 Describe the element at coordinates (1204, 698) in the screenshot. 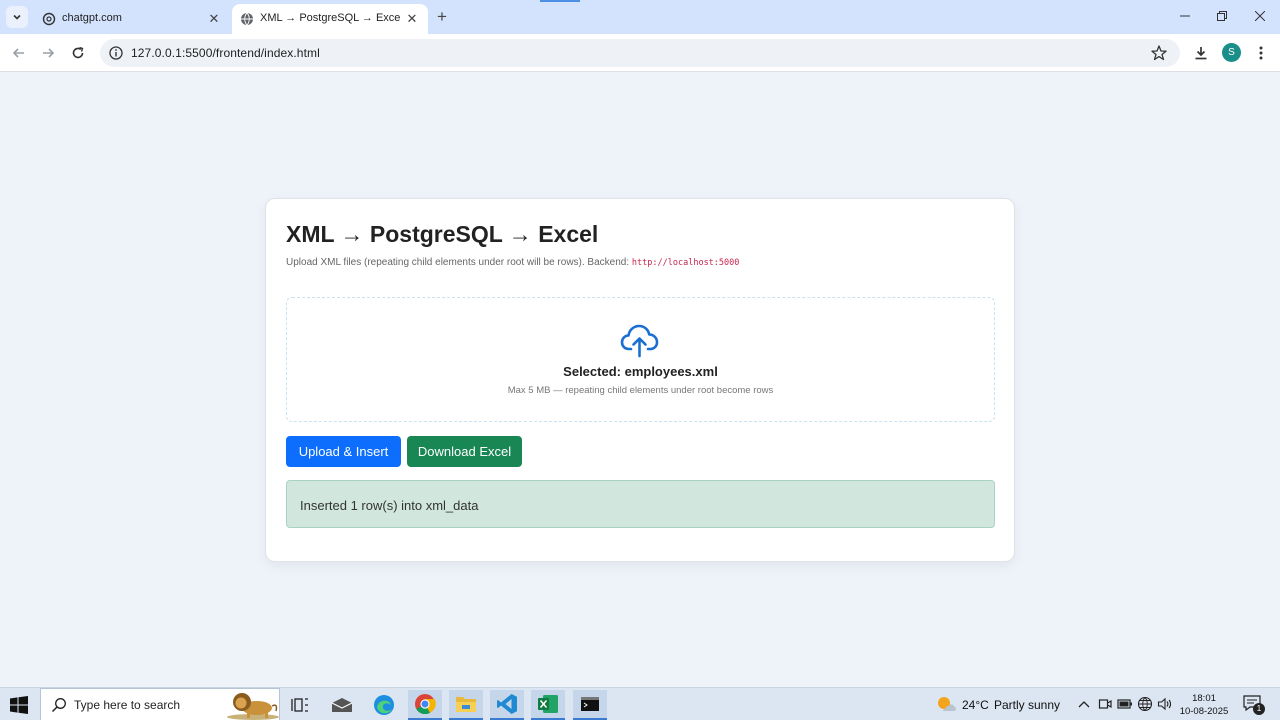

I see `clock-time: 18:01` at that location.